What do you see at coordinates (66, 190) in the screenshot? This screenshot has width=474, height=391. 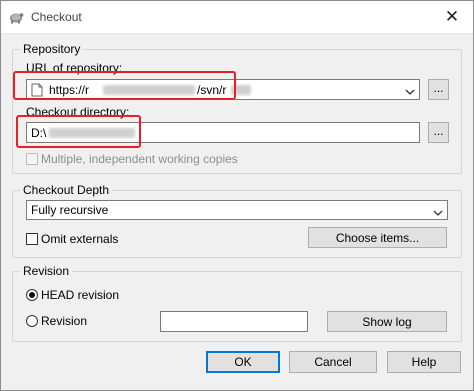 I see `checkout-depth-legend: Checkout Depth` at bounding box center [66, 190].